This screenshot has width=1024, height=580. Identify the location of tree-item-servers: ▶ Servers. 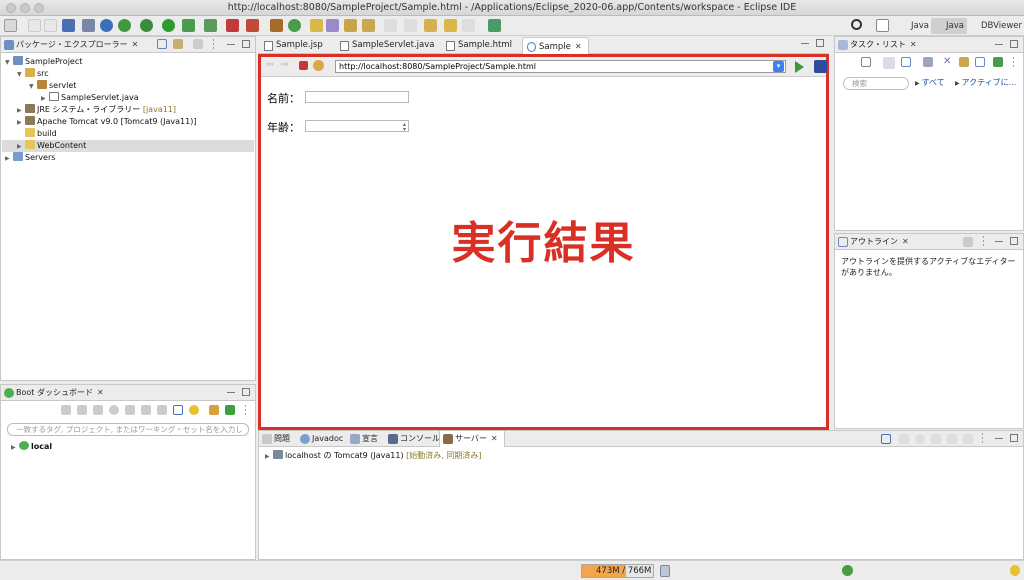
(30, 158).